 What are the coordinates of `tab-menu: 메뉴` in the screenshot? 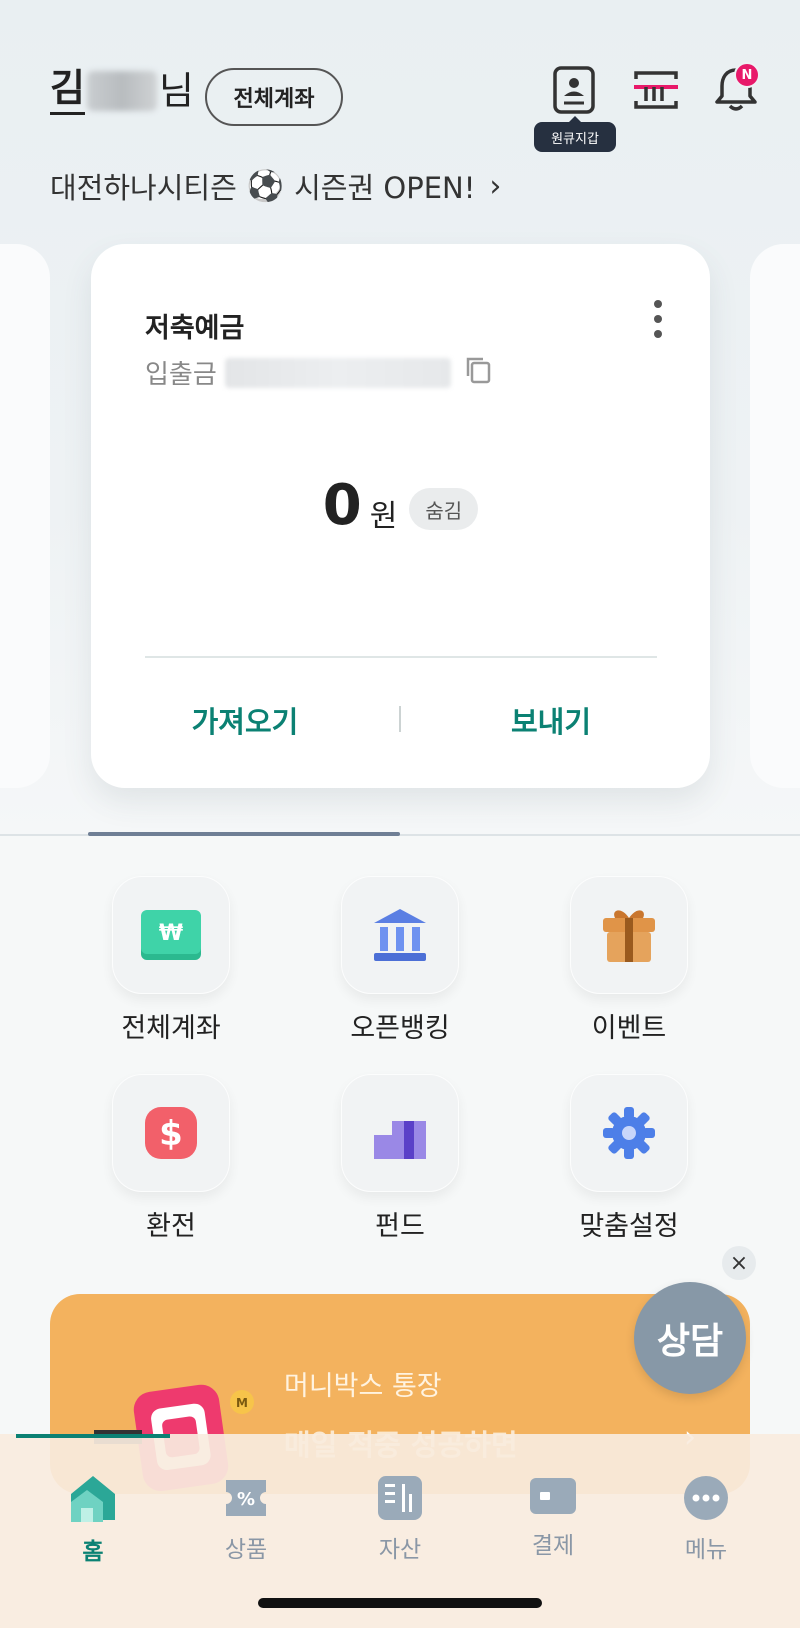 It's located at (706, 1519).